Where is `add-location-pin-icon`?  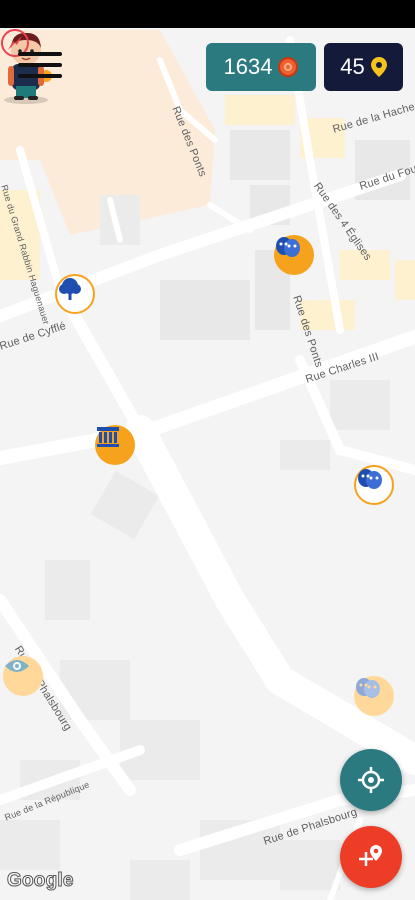
add-location-pin-icon is located at coordinates (370, 855).